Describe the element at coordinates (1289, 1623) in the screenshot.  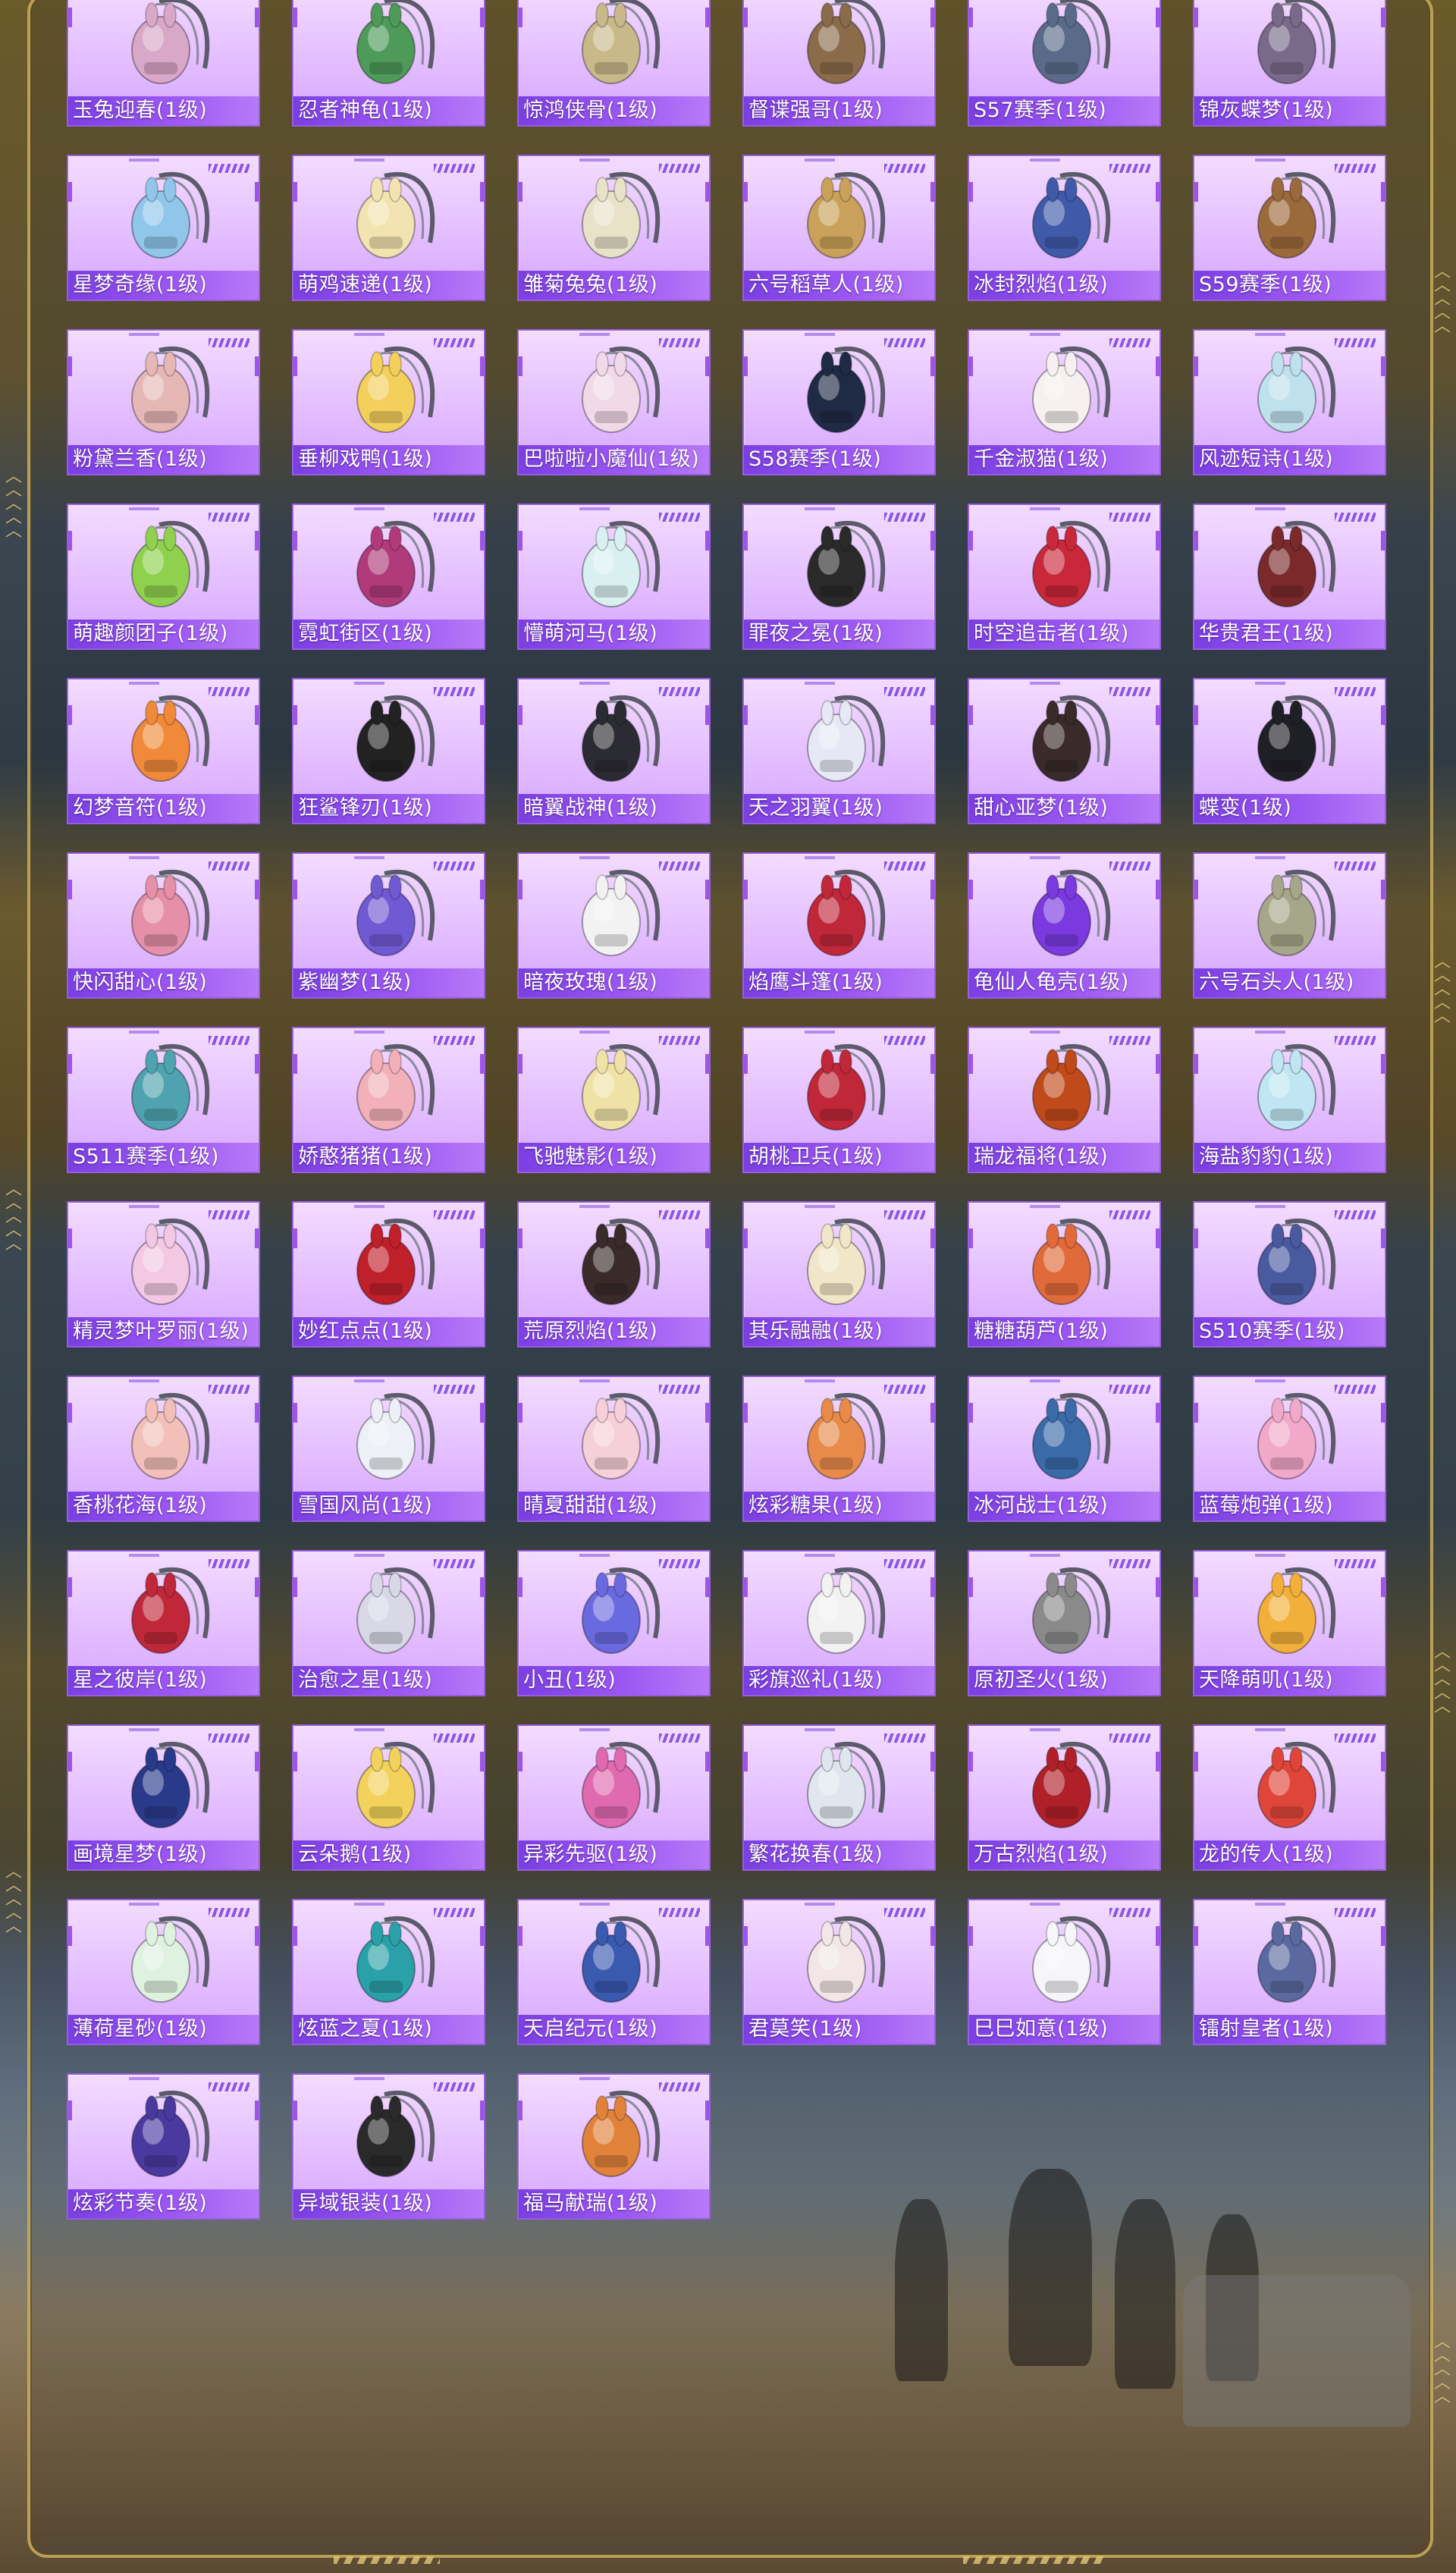
I see `item-card: 天降萌叽(1级)` at that location.